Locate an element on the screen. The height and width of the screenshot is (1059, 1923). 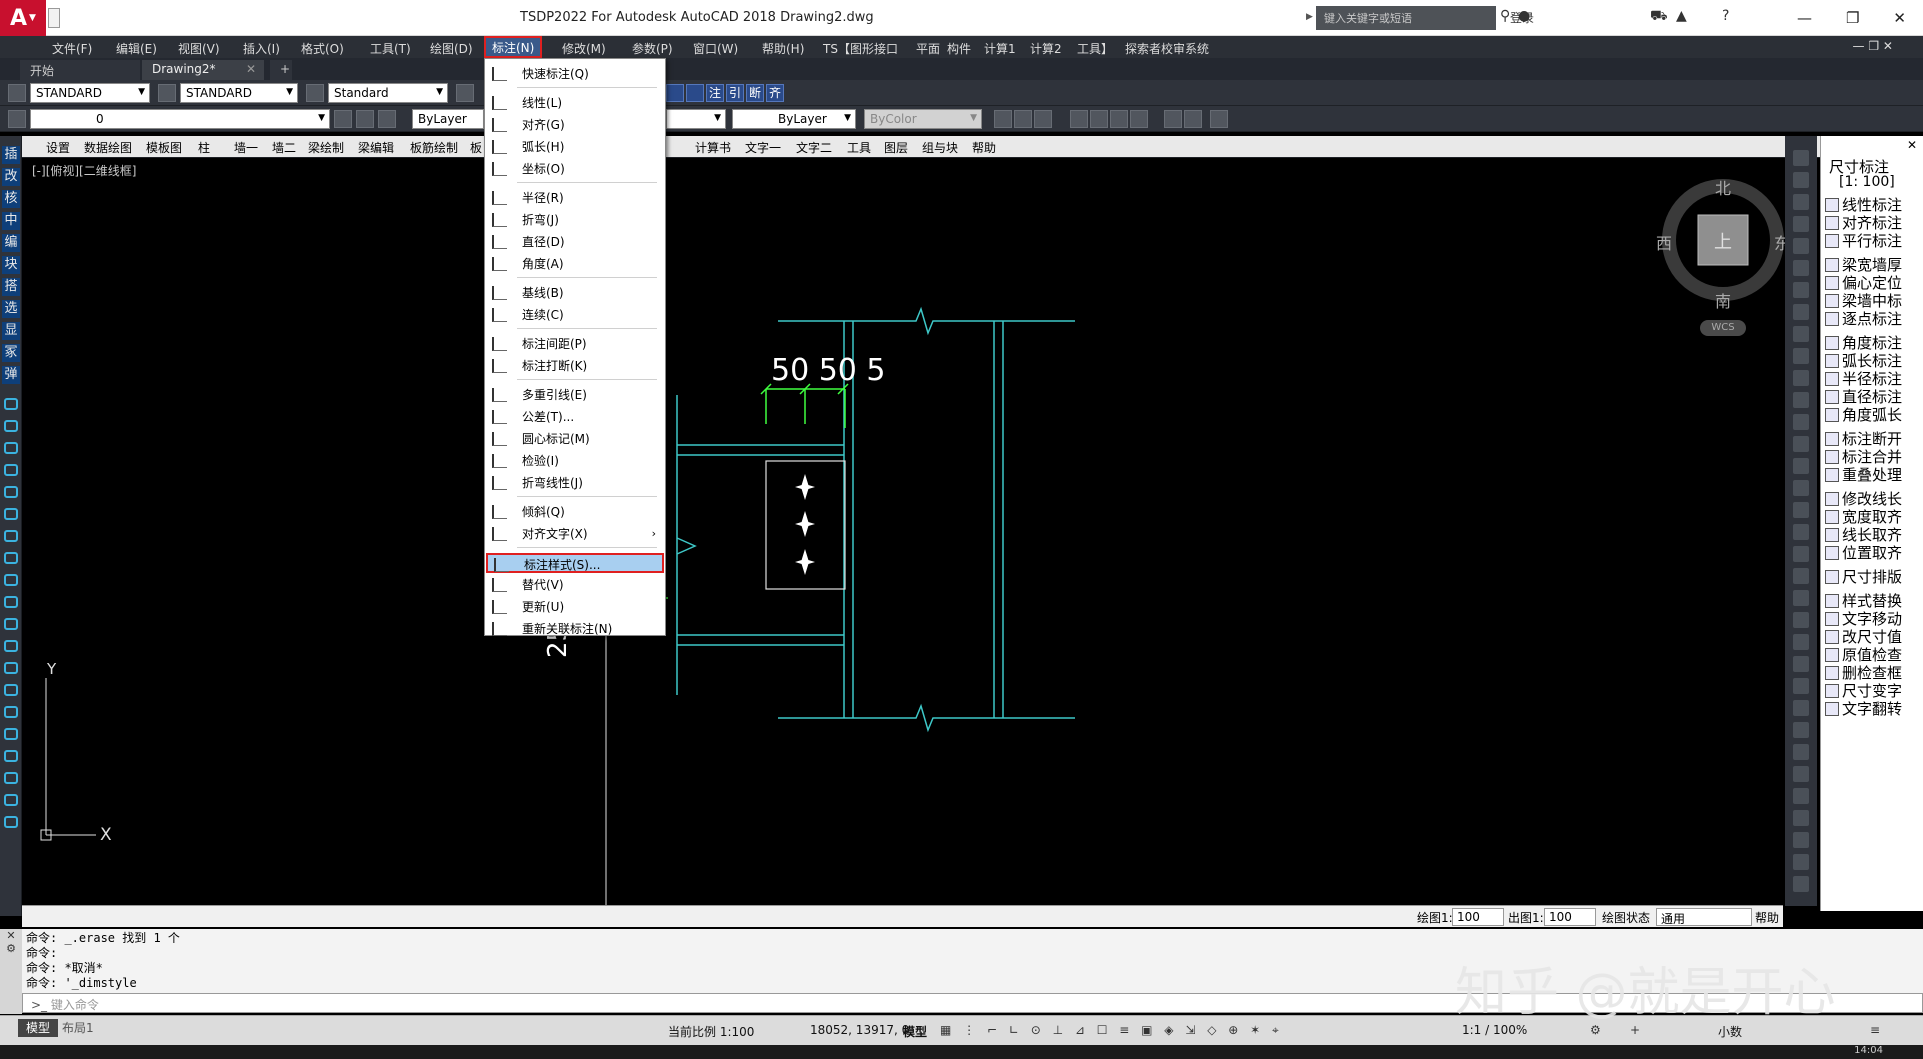
menu-item-6: 绘图(D) is located at coordinates (451, 48).